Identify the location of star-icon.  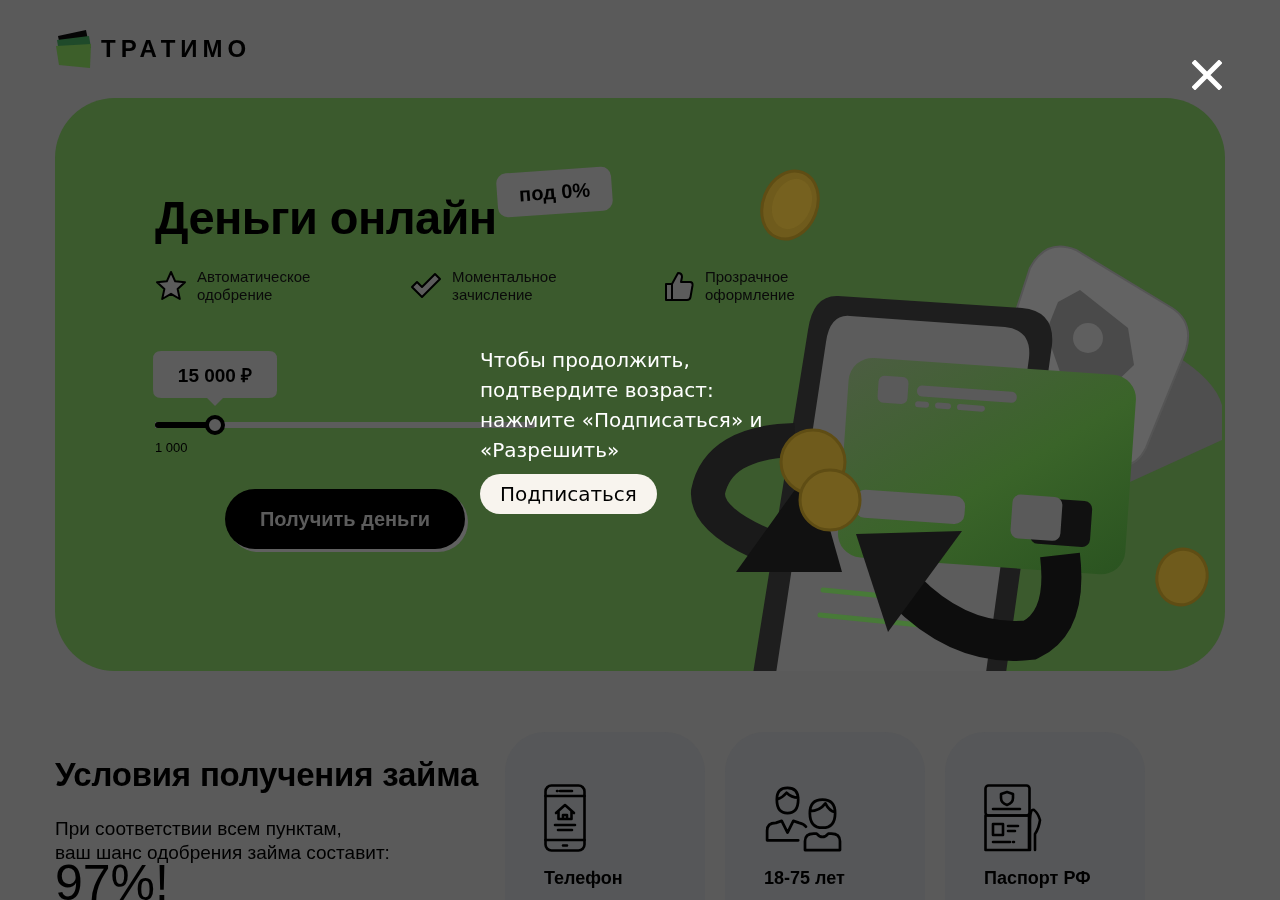
(171, 286).